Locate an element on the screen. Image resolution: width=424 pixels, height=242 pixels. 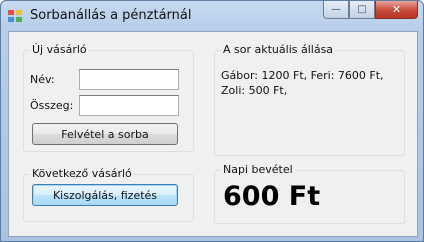
next-customer-group-label: Következő vásárló is located at coordinates (82, 174).